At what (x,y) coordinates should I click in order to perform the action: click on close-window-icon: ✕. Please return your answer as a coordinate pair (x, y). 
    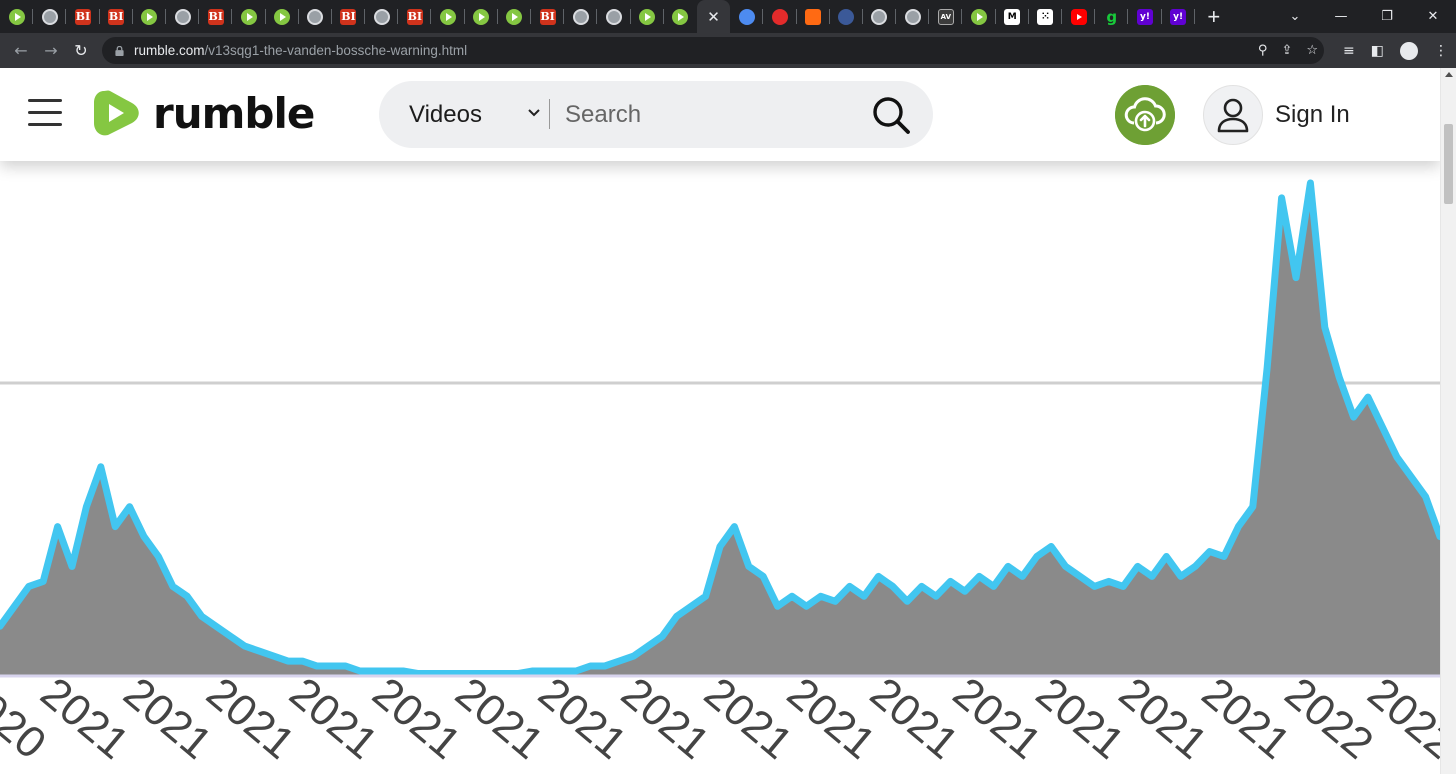
    Looking at the image, I should click on (1433, 16).